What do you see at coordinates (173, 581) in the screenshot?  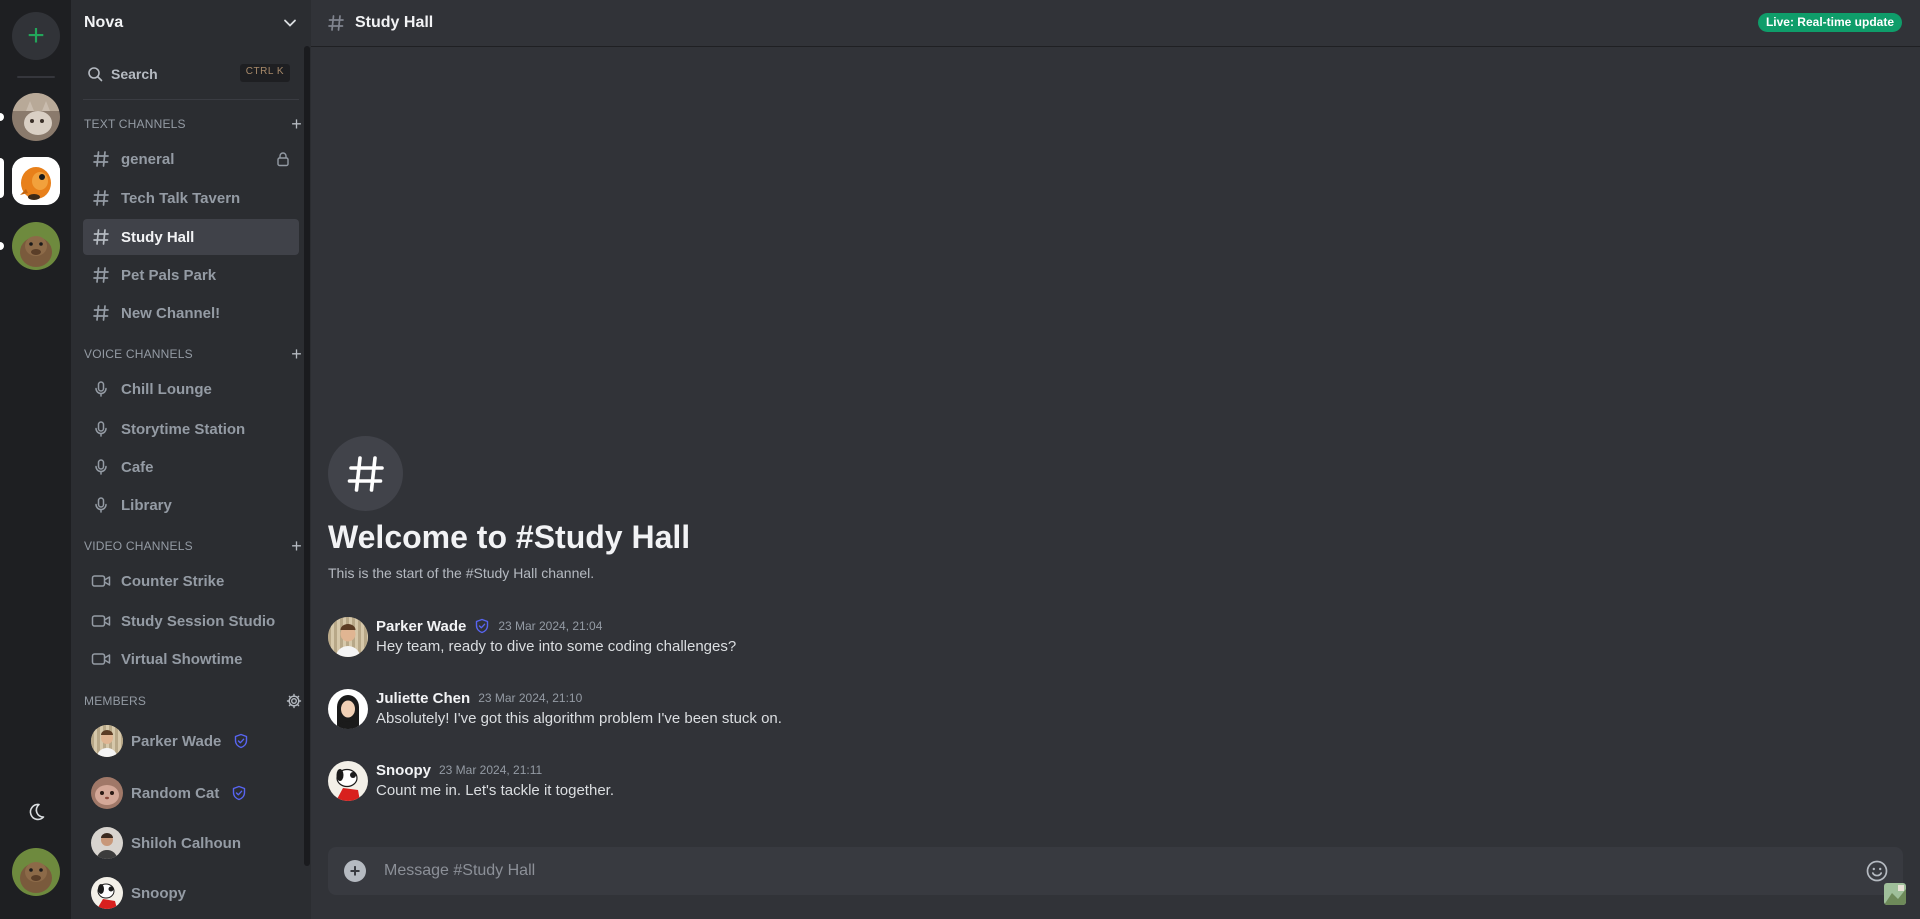 I see `channel-label: Counter Strike` at bounding box center [173, 581].